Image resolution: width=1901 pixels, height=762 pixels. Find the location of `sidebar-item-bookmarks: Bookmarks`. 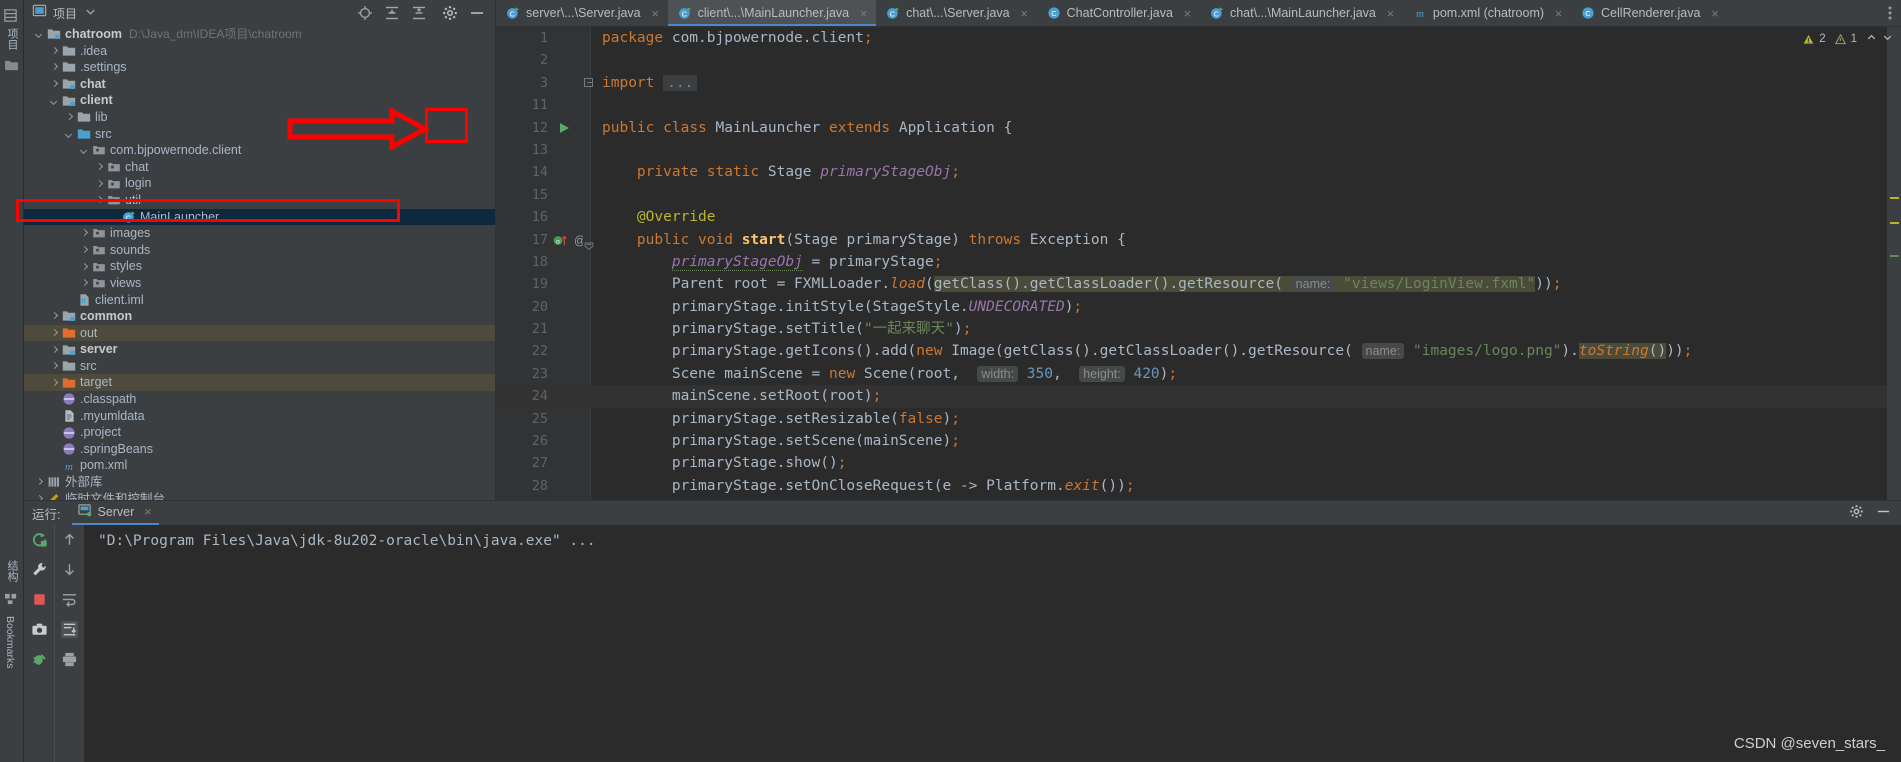

sidebar-item-bookmarks: Bookmarks is located at coordinates (10, 642).